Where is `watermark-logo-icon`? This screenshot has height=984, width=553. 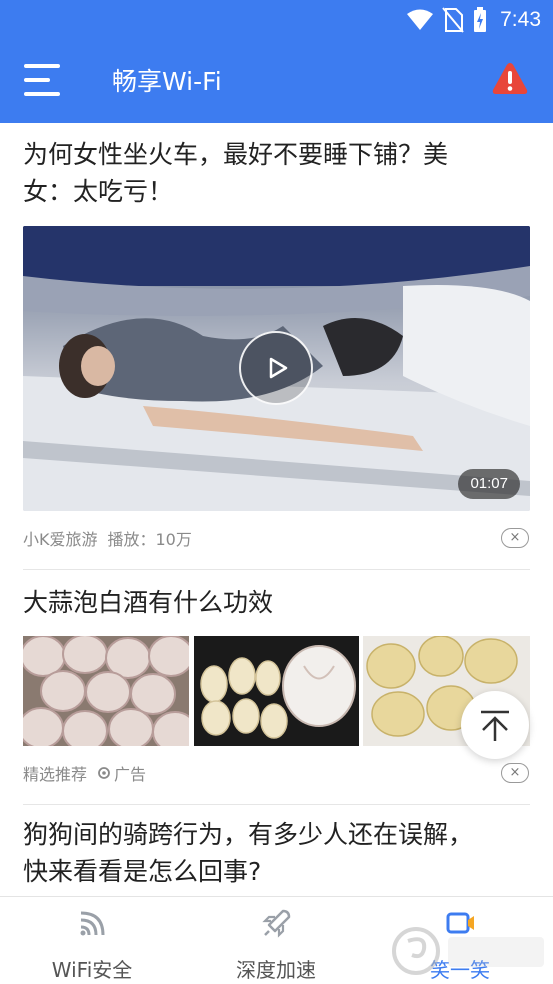
watermark-logo-icon is located at coordinates (468, 951).